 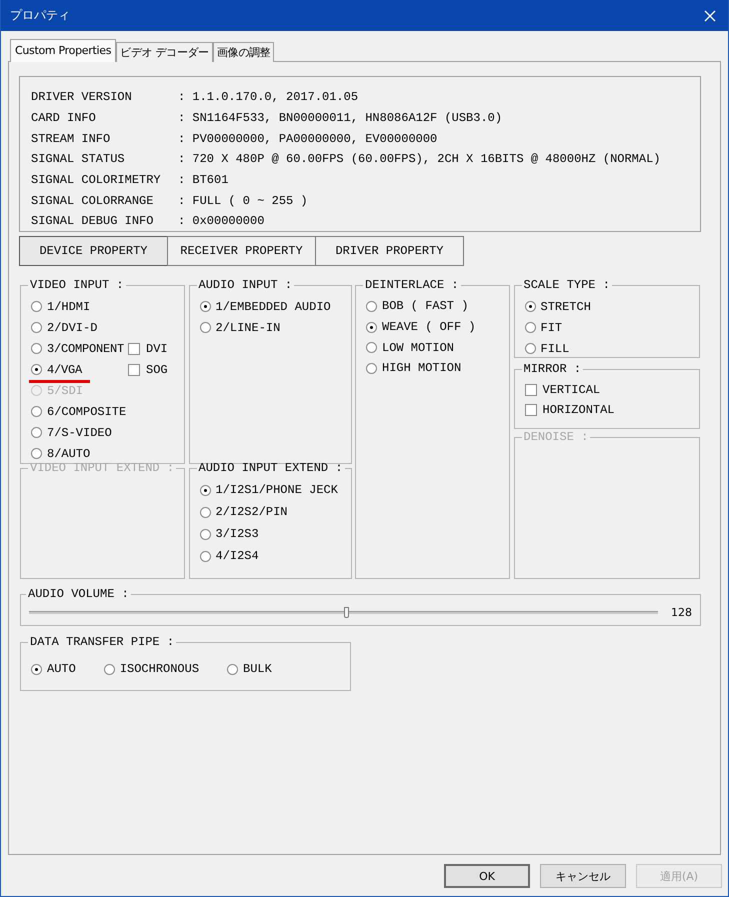 What do you see at coordinates (92, 221) in the screenshot?
I see `info-label: SIGNAL DEBUG INFO` at bounding box center [92, 221].